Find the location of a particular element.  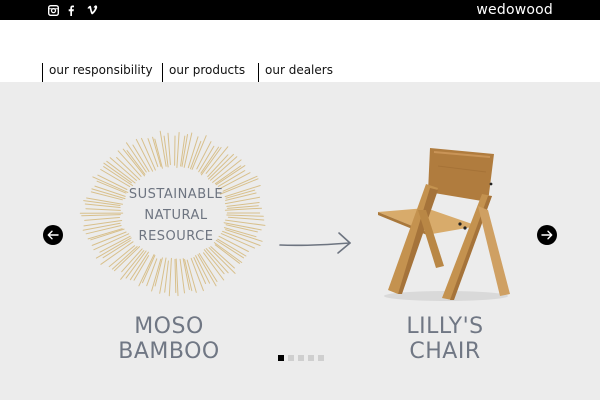

slogan-line: NATURAL is located at coordinates (176, 215).